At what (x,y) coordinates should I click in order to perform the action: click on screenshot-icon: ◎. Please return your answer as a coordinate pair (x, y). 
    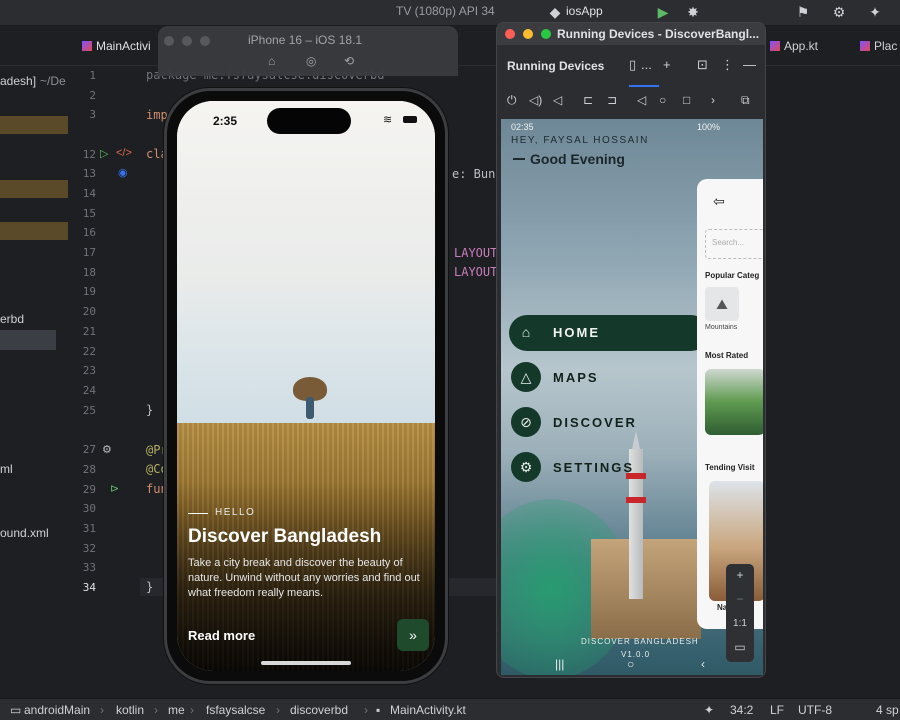
    Looking at the image, I should click on (311, 61).